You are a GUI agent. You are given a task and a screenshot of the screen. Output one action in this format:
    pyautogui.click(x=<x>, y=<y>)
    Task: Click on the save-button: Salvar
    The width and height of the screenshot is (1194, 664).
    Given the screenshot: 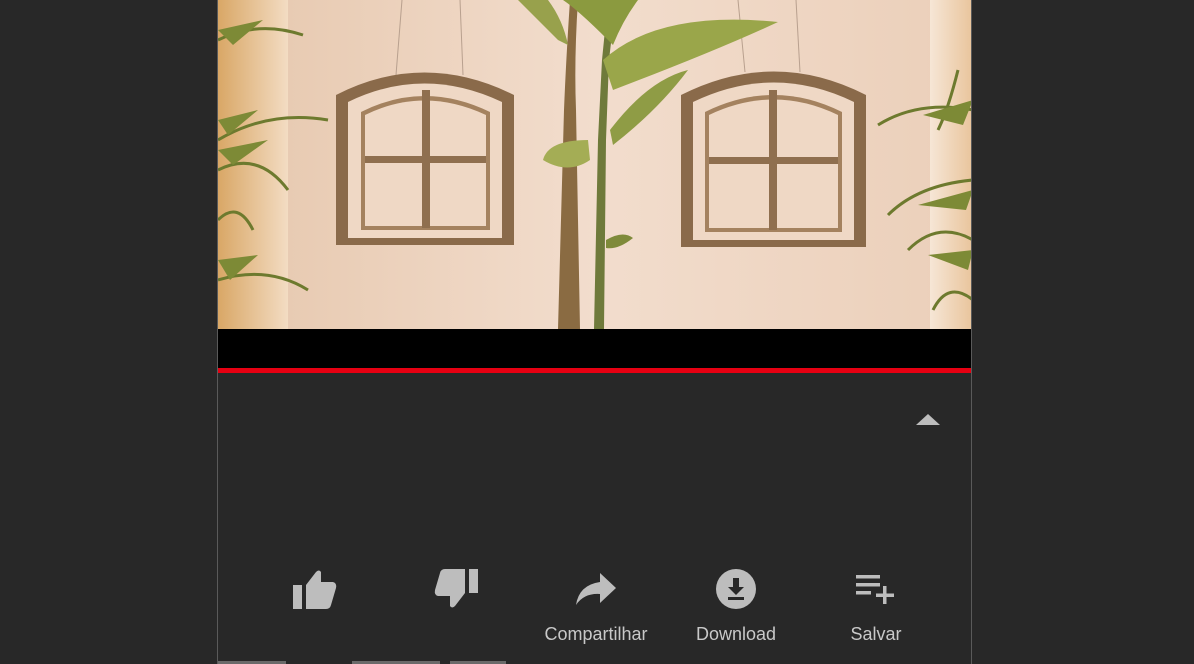 What is the action you would take?
    pyautogui.click(x=876, y=609)
    